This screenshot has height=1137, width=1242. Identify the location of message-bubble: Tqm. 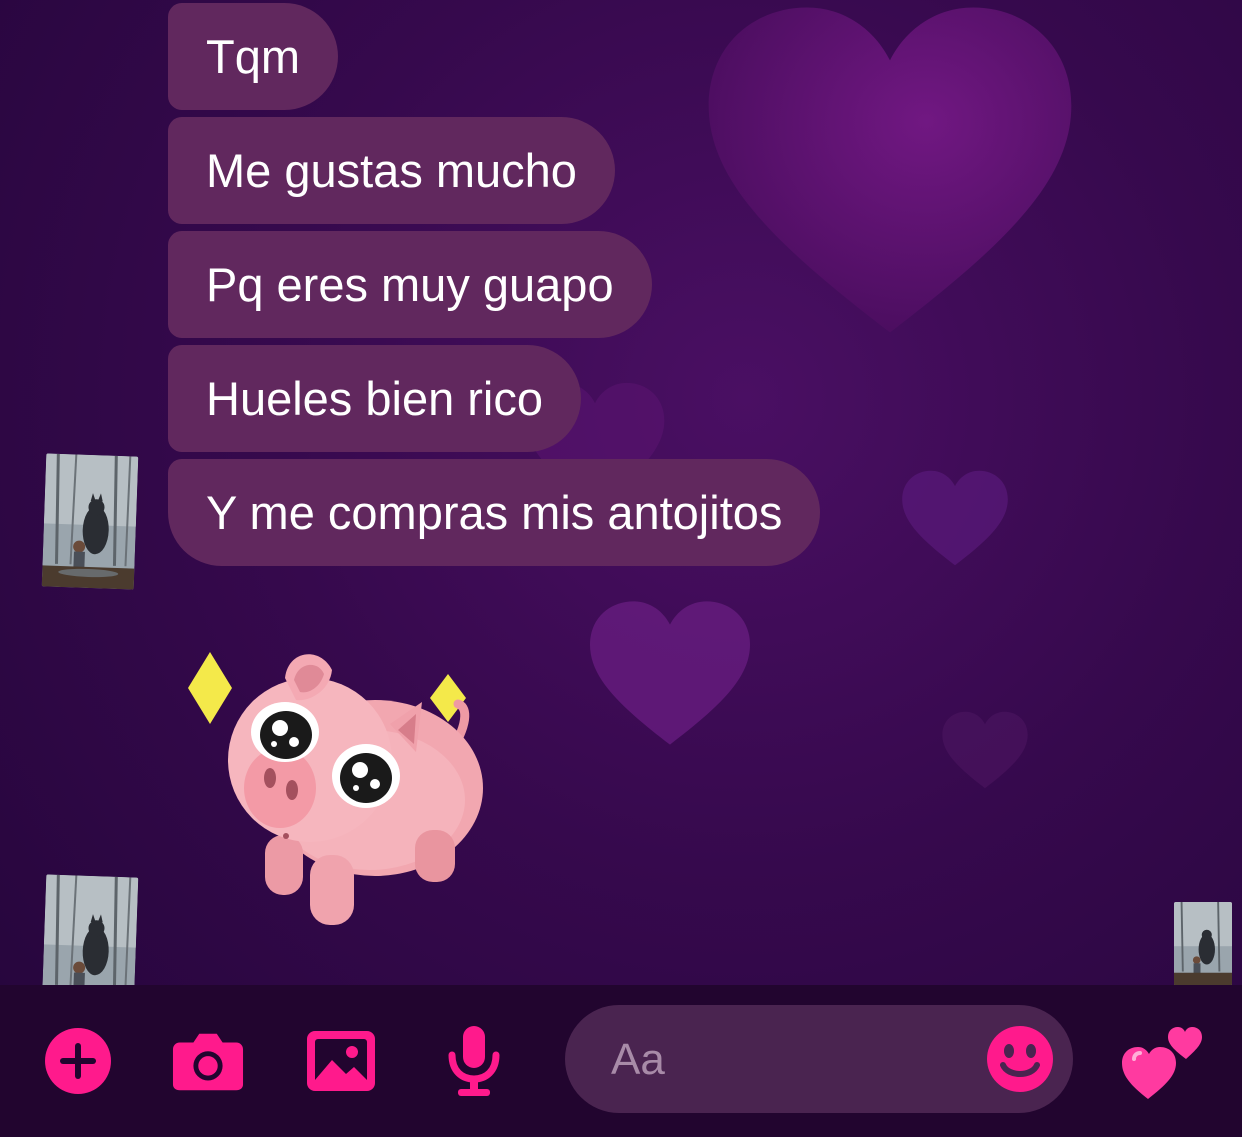
(253, 56).